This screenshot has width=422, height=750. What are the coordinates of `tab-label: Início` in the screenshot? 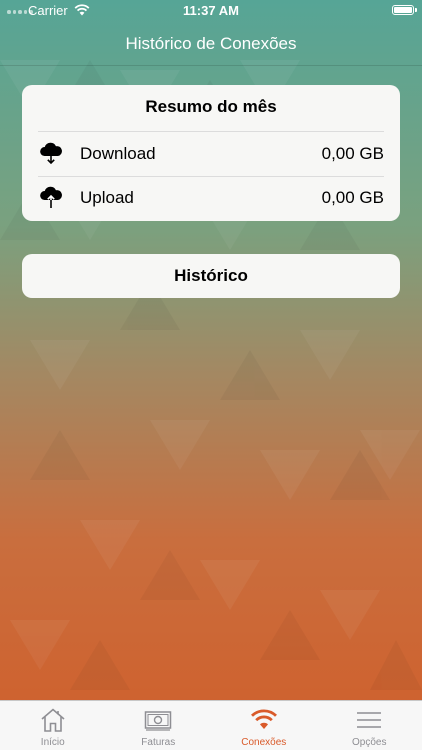 It's located at (52, 742).